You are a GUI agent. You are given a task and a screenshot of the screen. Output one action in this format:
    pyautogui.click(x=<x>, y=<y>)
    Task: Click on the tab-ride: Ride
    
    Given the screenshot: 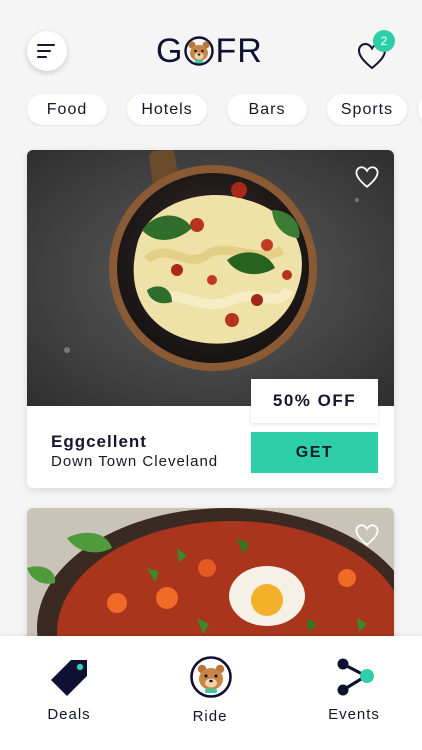 What is the action you would take?
    pyautogui.click(x=210, y=693)
    